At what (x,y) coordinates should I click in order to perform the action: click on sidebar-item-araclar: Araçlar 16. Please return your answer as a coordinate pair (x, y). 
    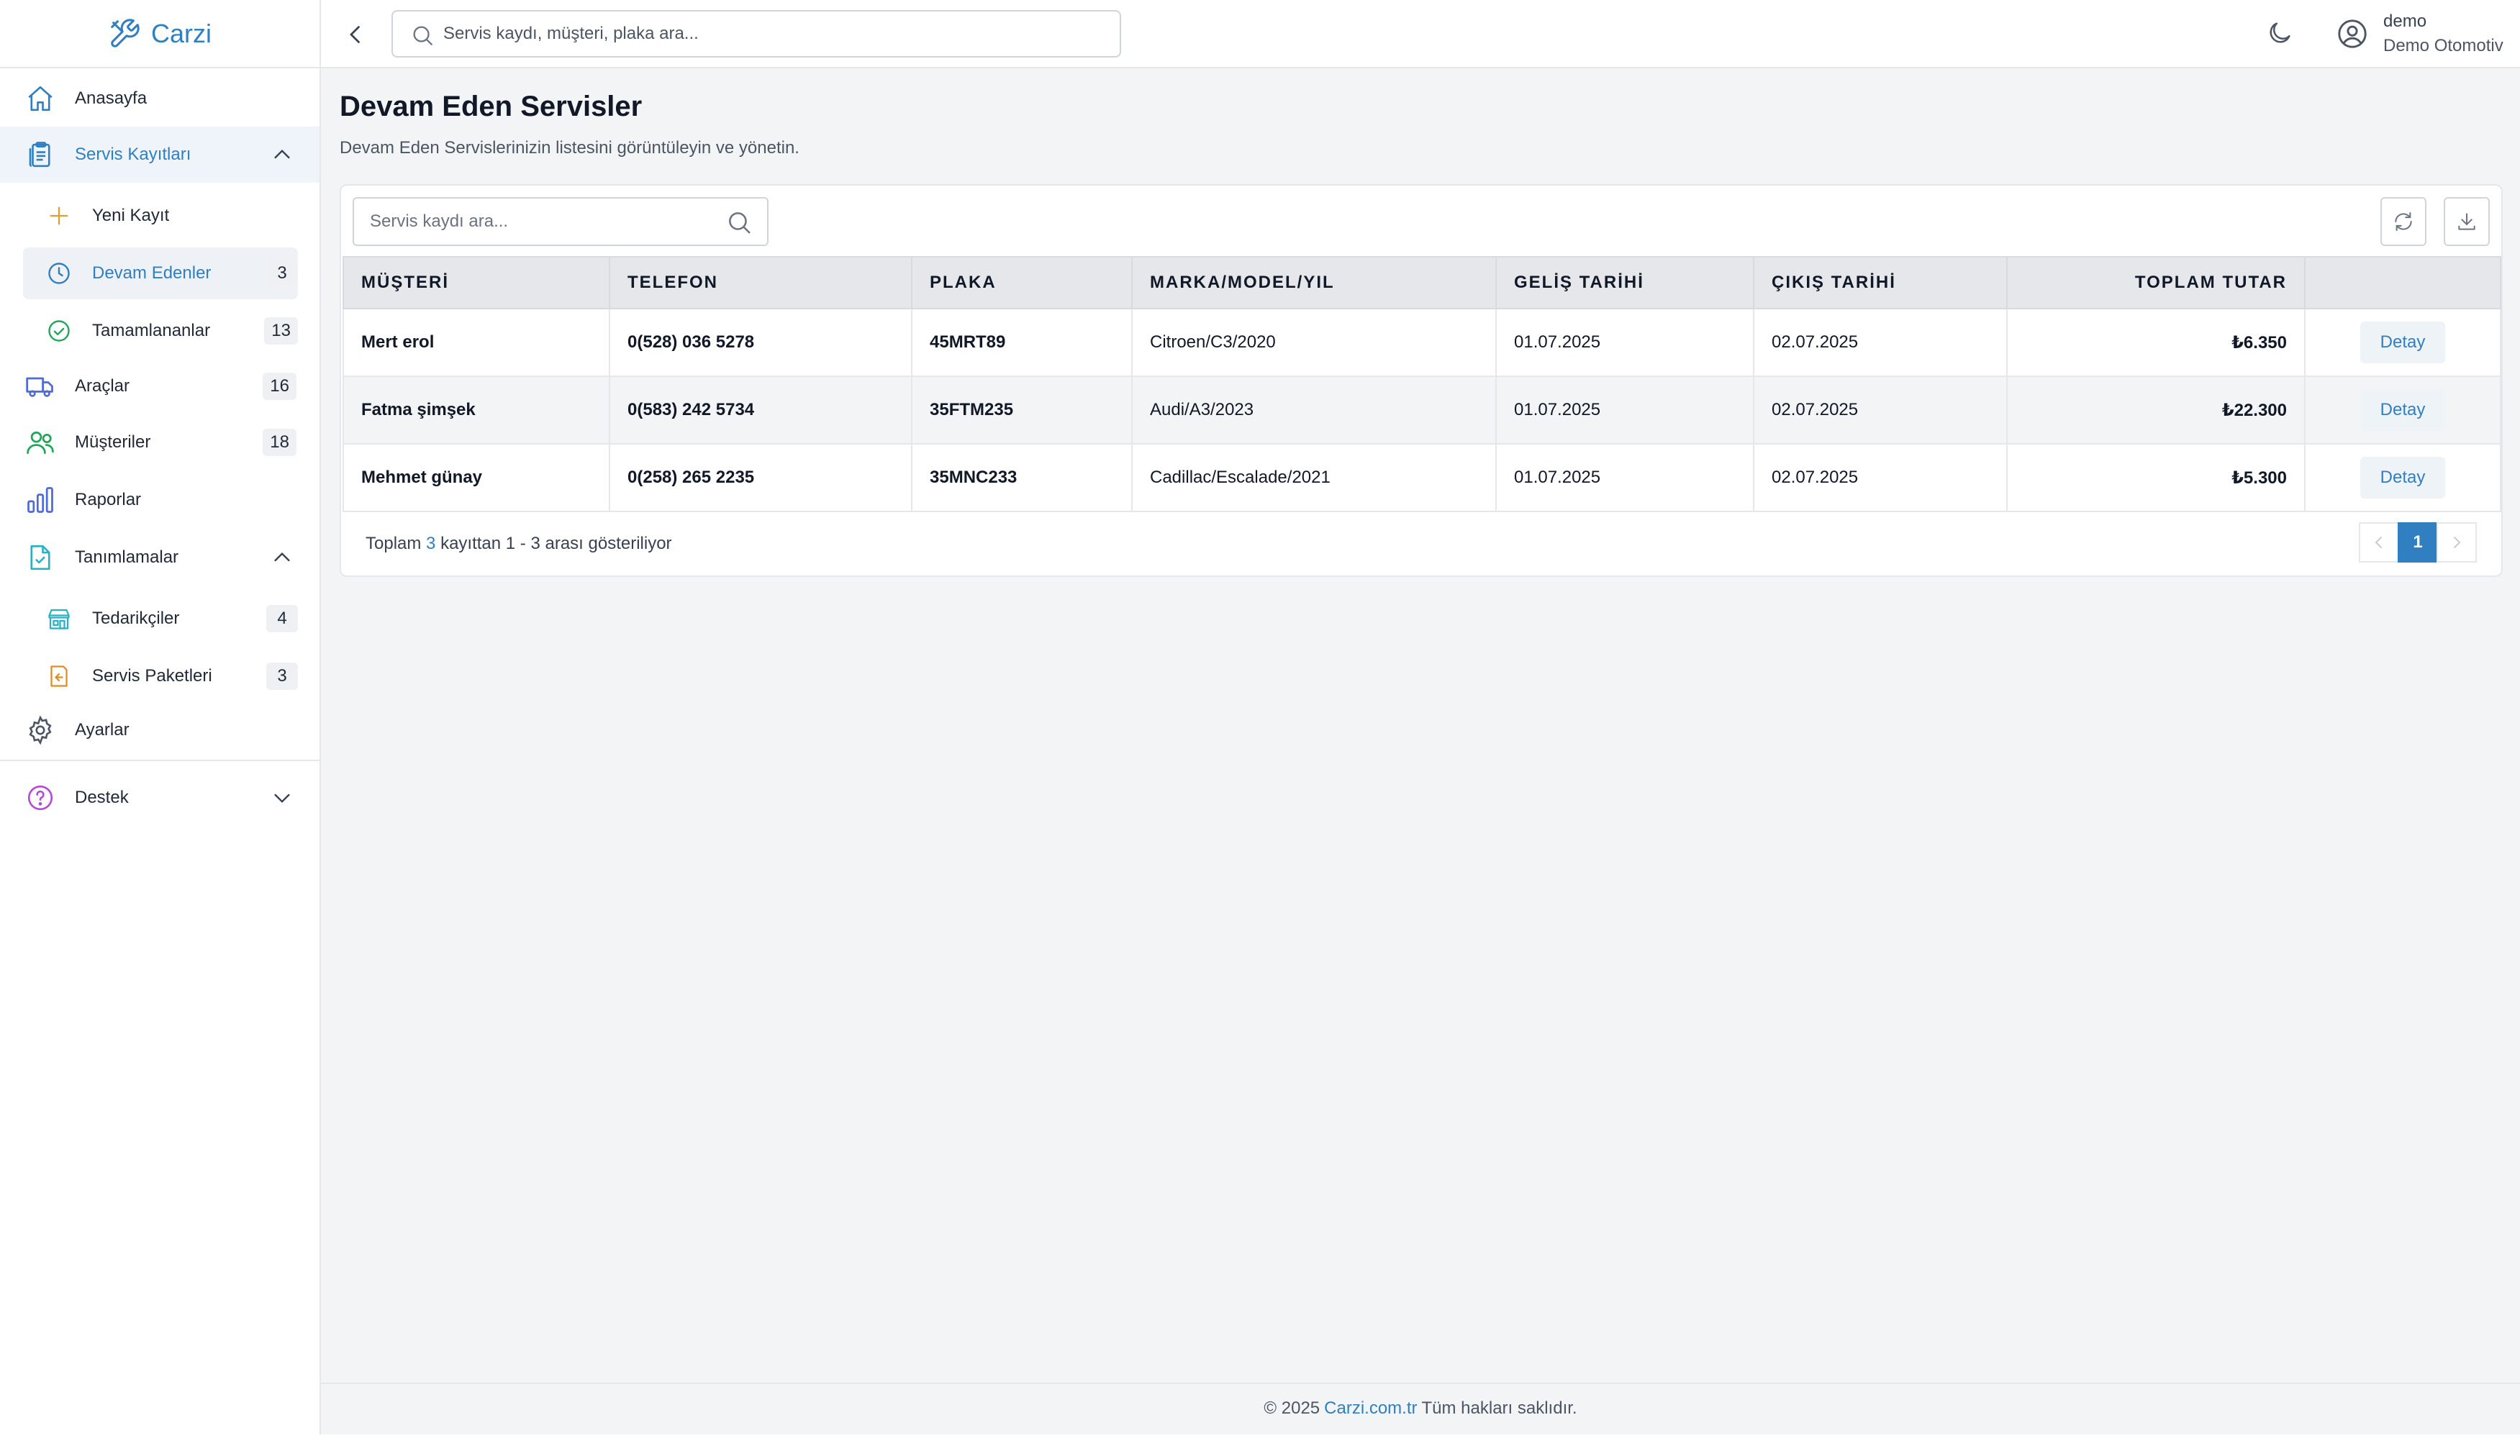
    Looking at the image, I should click on (159, 386).